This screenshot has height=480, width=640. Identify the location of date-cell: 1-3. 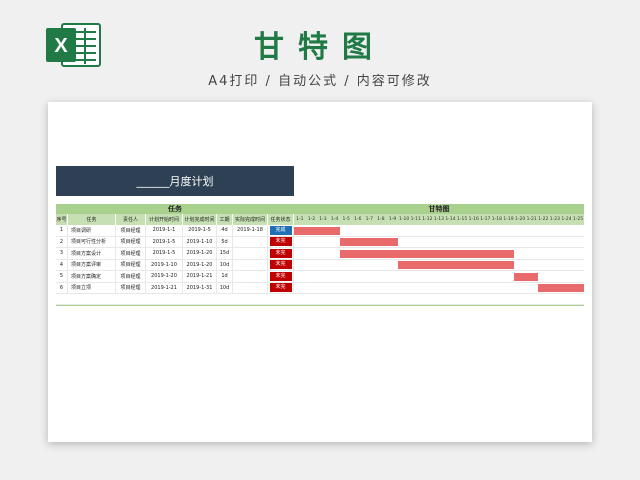
(323, 219).